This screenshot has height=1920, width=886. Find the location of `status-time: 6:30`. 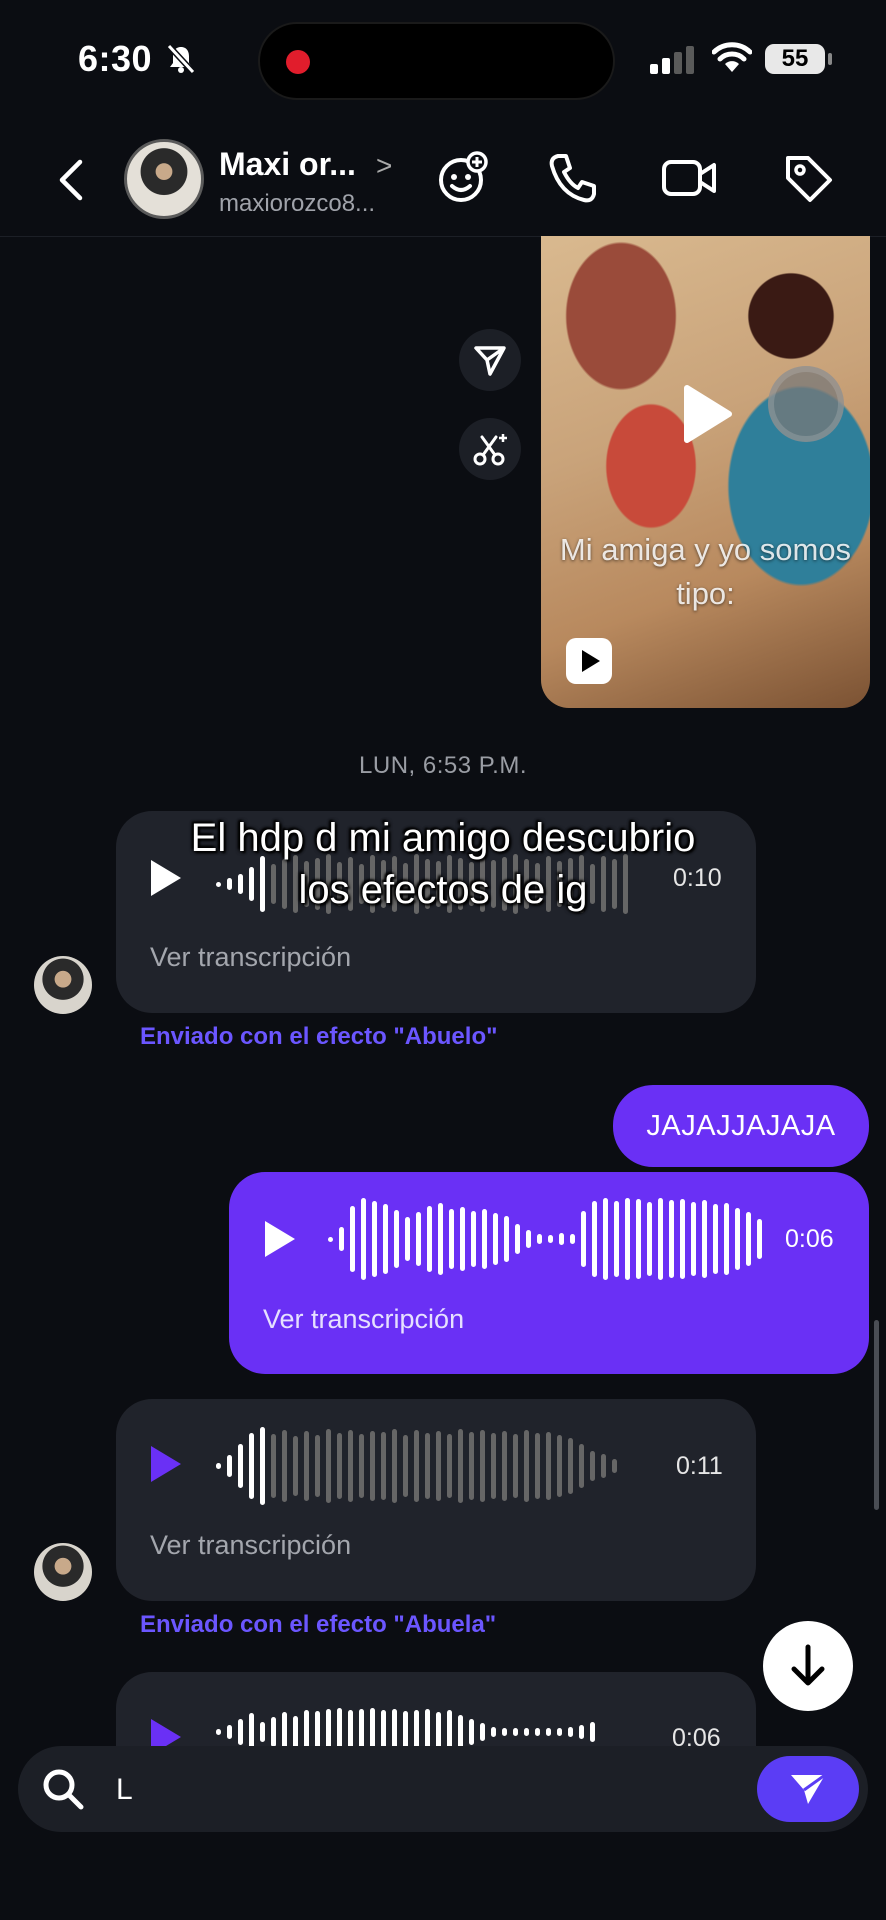

status-time: 6:30 is located at coordinates (115, 58).